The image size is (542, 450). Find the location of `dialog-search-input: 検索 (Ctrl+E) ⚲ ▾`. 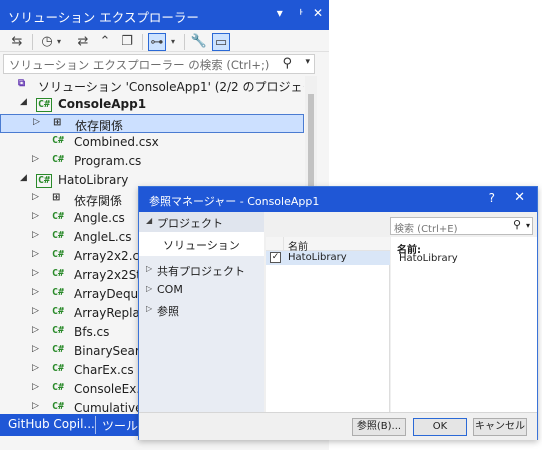

dialog-search-input: 検索 (Ctrl+E) ⚲ ▾ is located at coordinates (461, 226).